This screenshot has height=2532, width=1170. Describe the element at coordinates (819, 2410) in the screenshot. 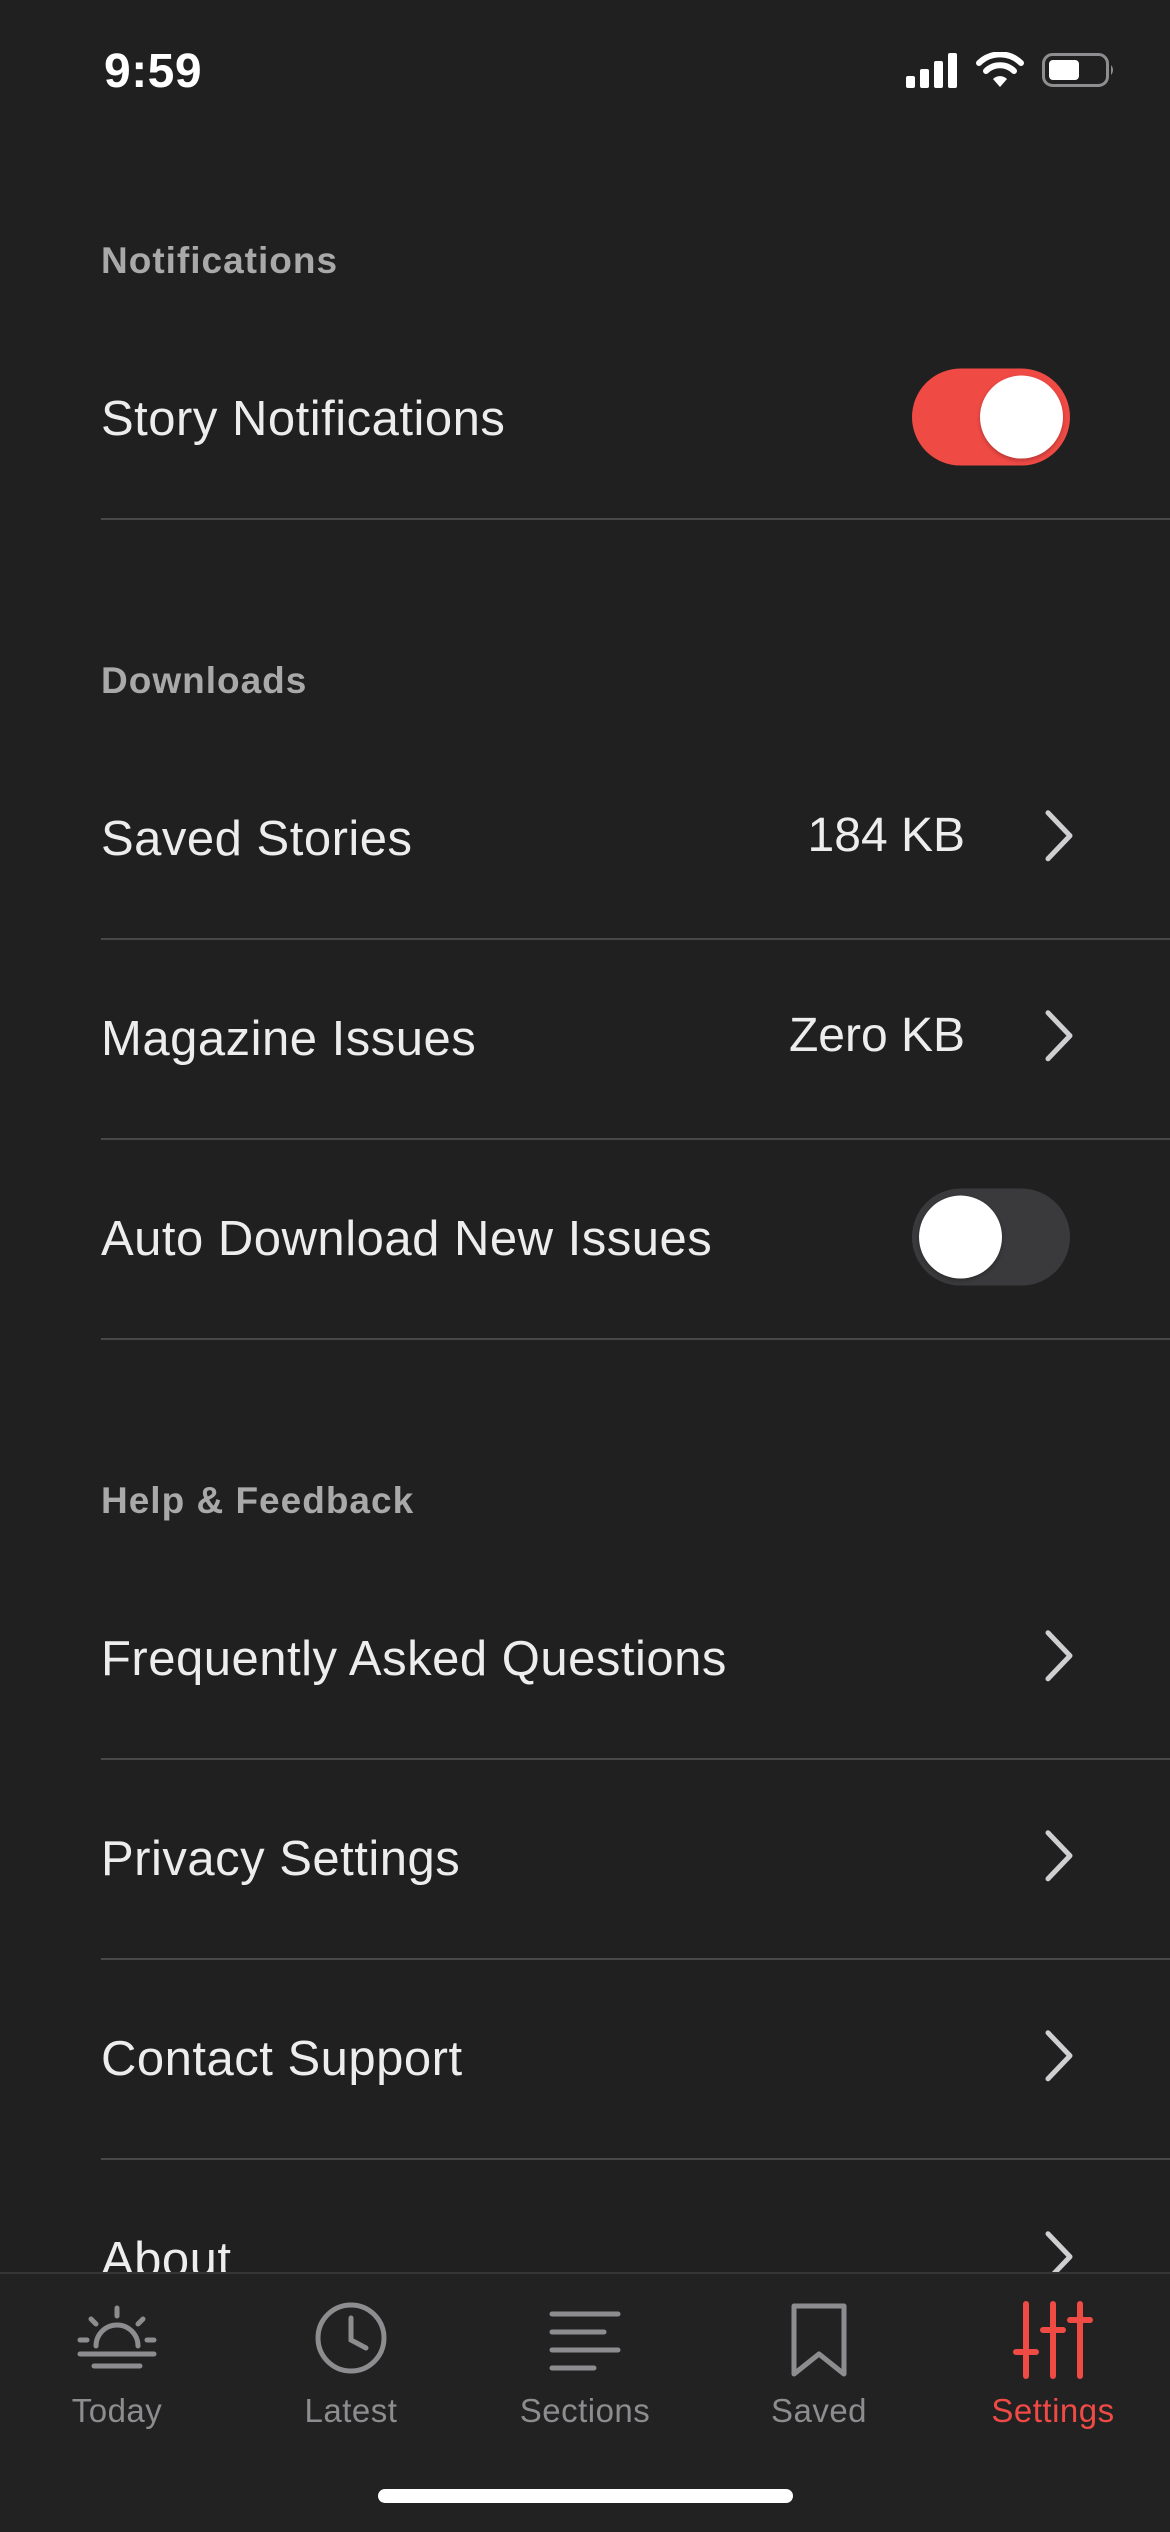

I see `tab-saved-label: Saved` at that location.